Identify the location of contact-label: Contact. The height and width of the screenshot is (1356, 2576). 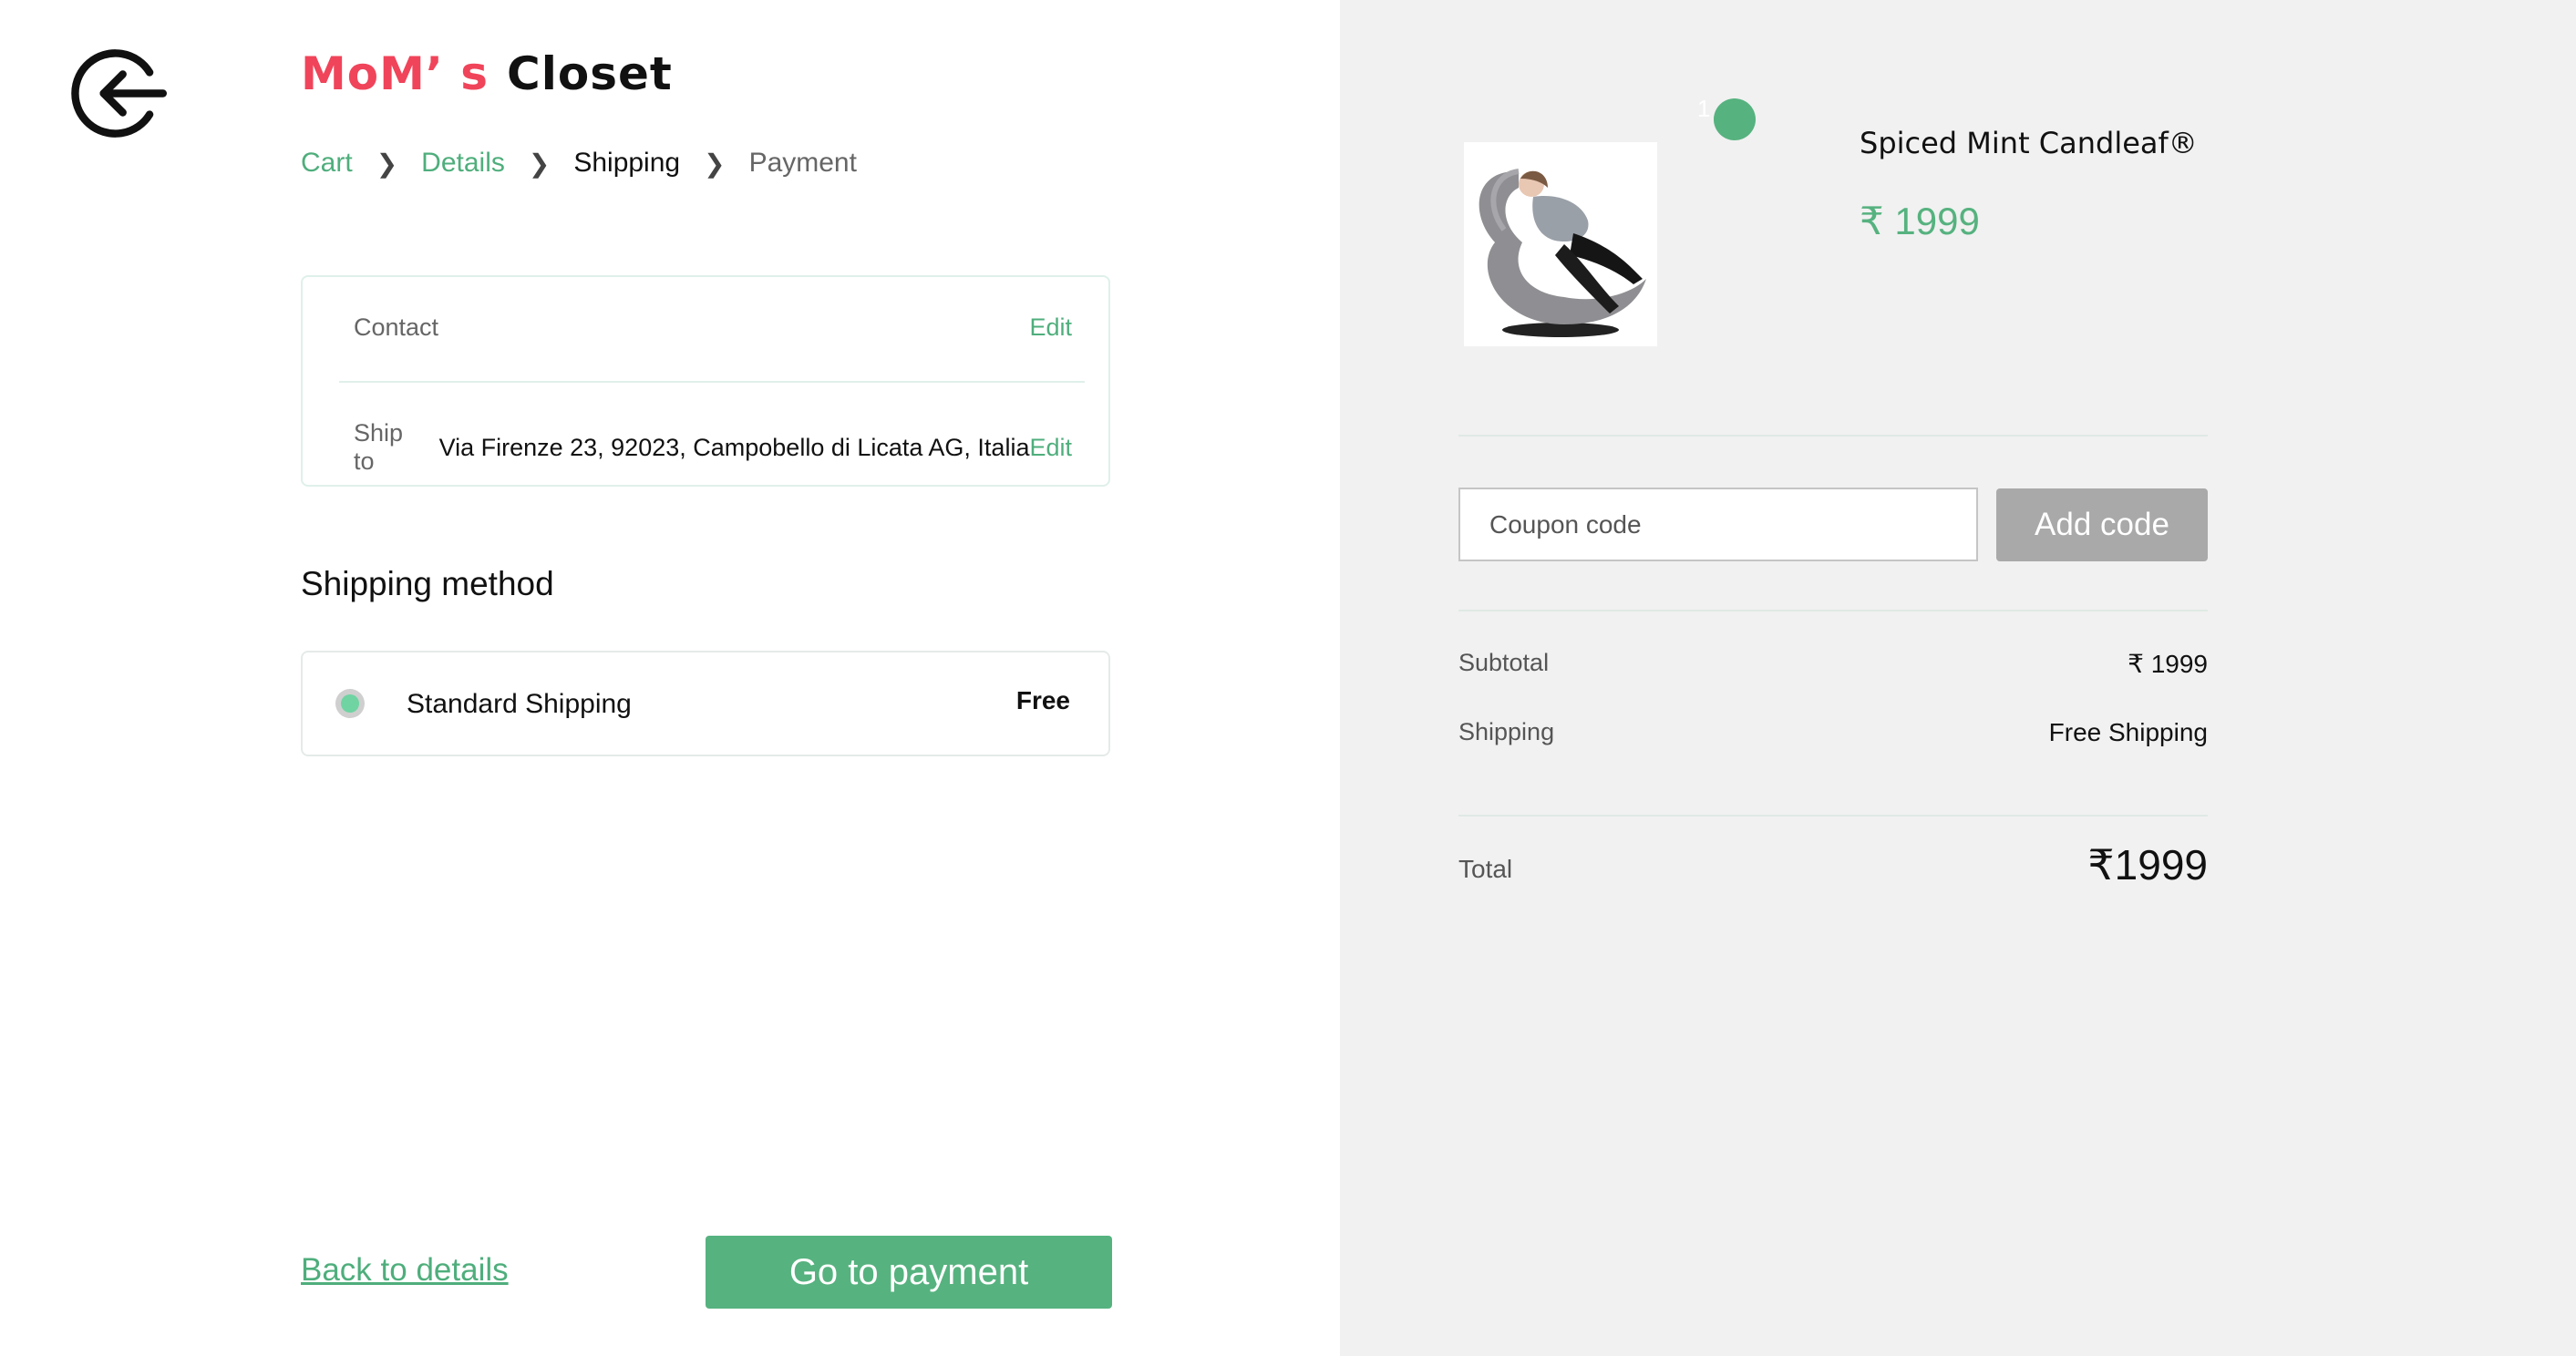
(396, 327).